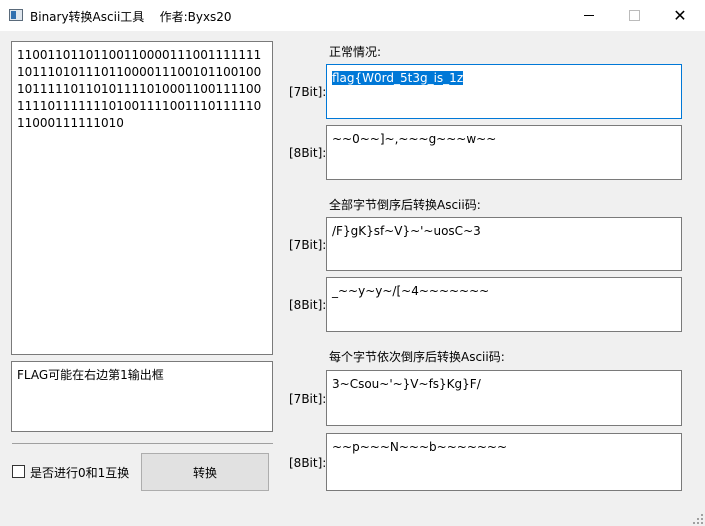 Image resolution: width=705 pixels, height=526 pixels. Describe the element at coordinates (355, 52) in the screenshot. I see `section-normal-heading: 正常情况:` at that location.